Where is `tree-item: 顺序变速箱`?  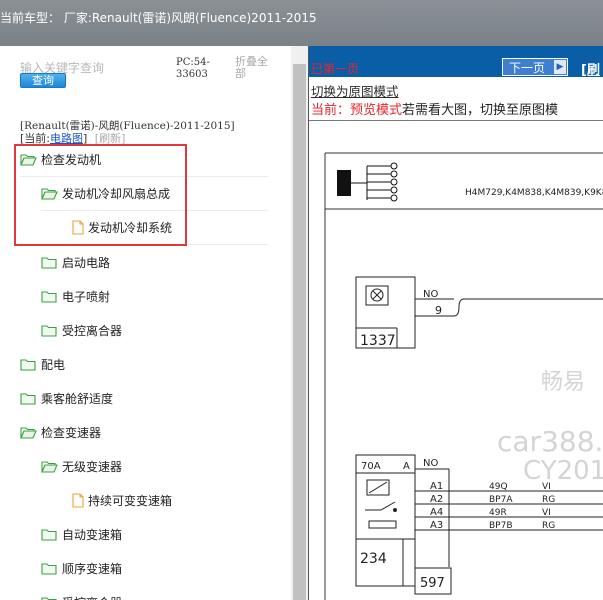 tree-item: 顺序变速箱 is located at coordinates (154, 568).